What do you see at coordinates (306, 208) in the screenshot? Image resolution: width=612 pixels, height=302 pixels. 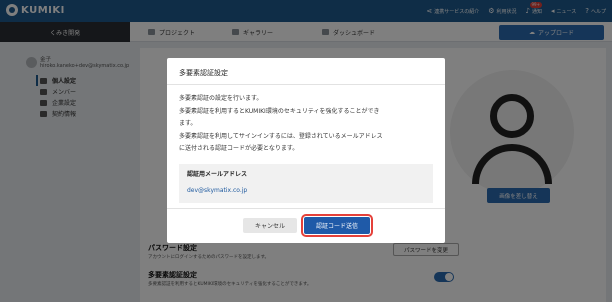 I see `dialog-divider` at bounding box center [306, 208].